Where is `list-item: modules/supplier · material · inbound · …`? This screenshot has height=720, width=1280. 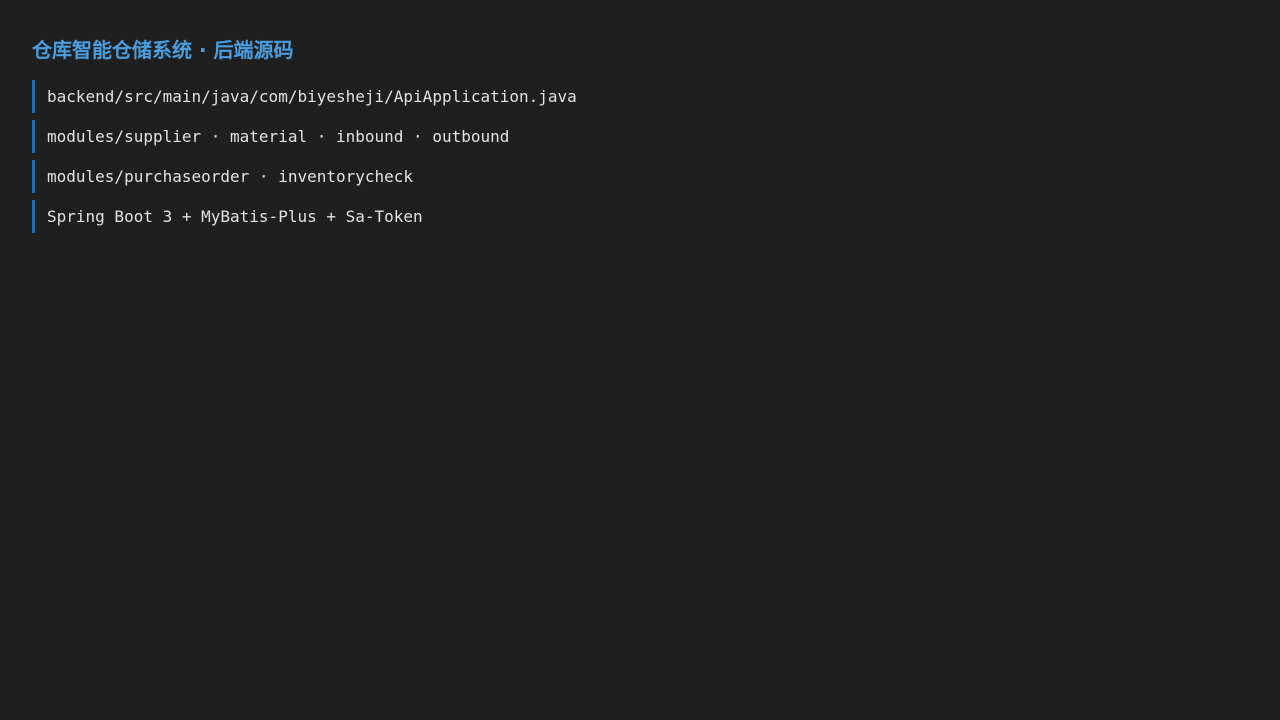 list-item: modules/supplier · material · inbound · … is located at coordinates (640, 136).